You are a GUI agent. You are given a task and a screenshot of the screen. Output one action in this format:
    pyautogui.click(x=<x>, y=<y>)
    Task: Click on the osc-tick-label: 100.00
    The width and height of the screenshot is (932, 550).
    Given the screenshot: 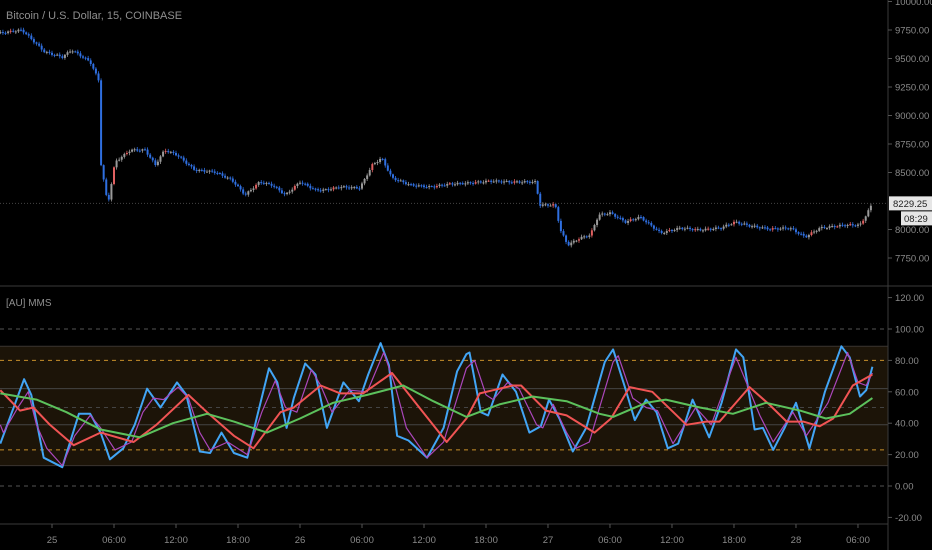 What is the action you would take?
    pyautogui.click(x=909, y=330)
    